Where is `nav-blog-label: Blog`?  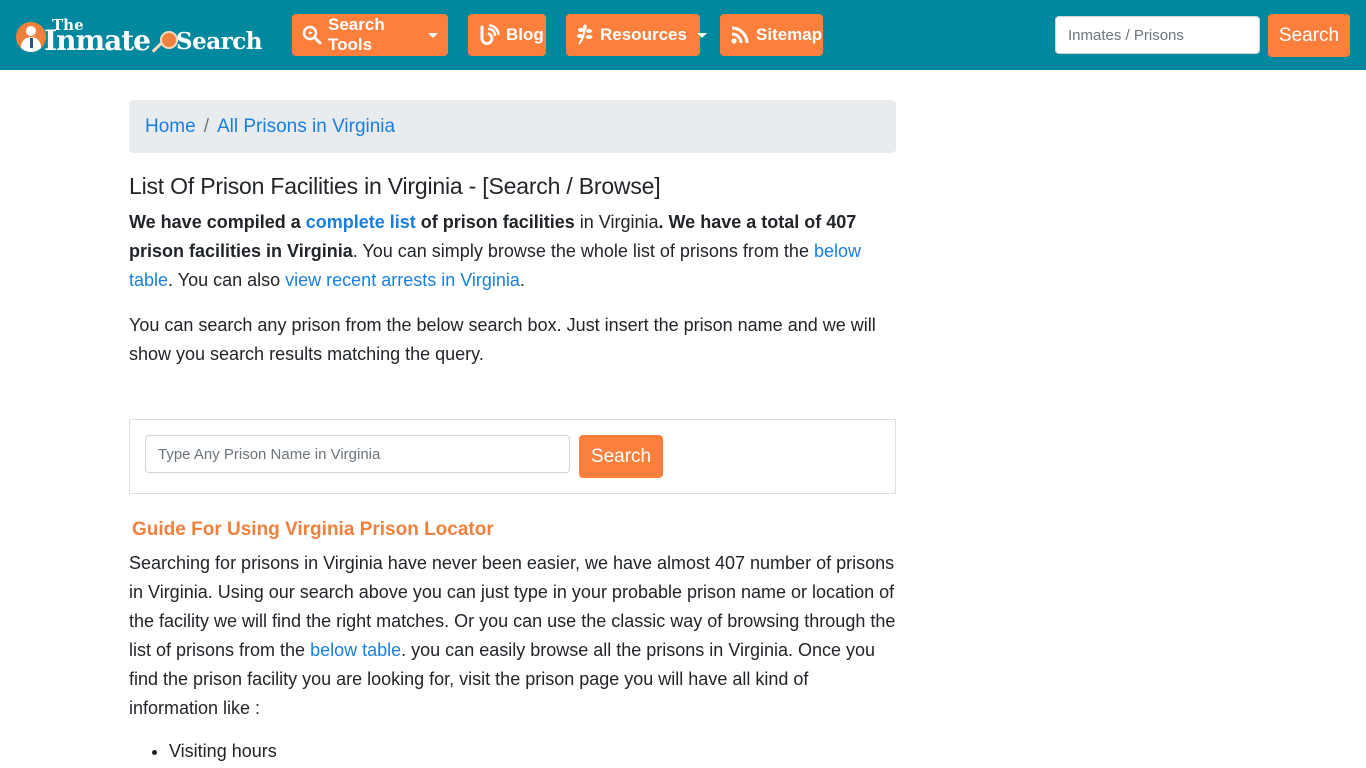 nav-blog-label: Blog is located at coordinates (525, 34).